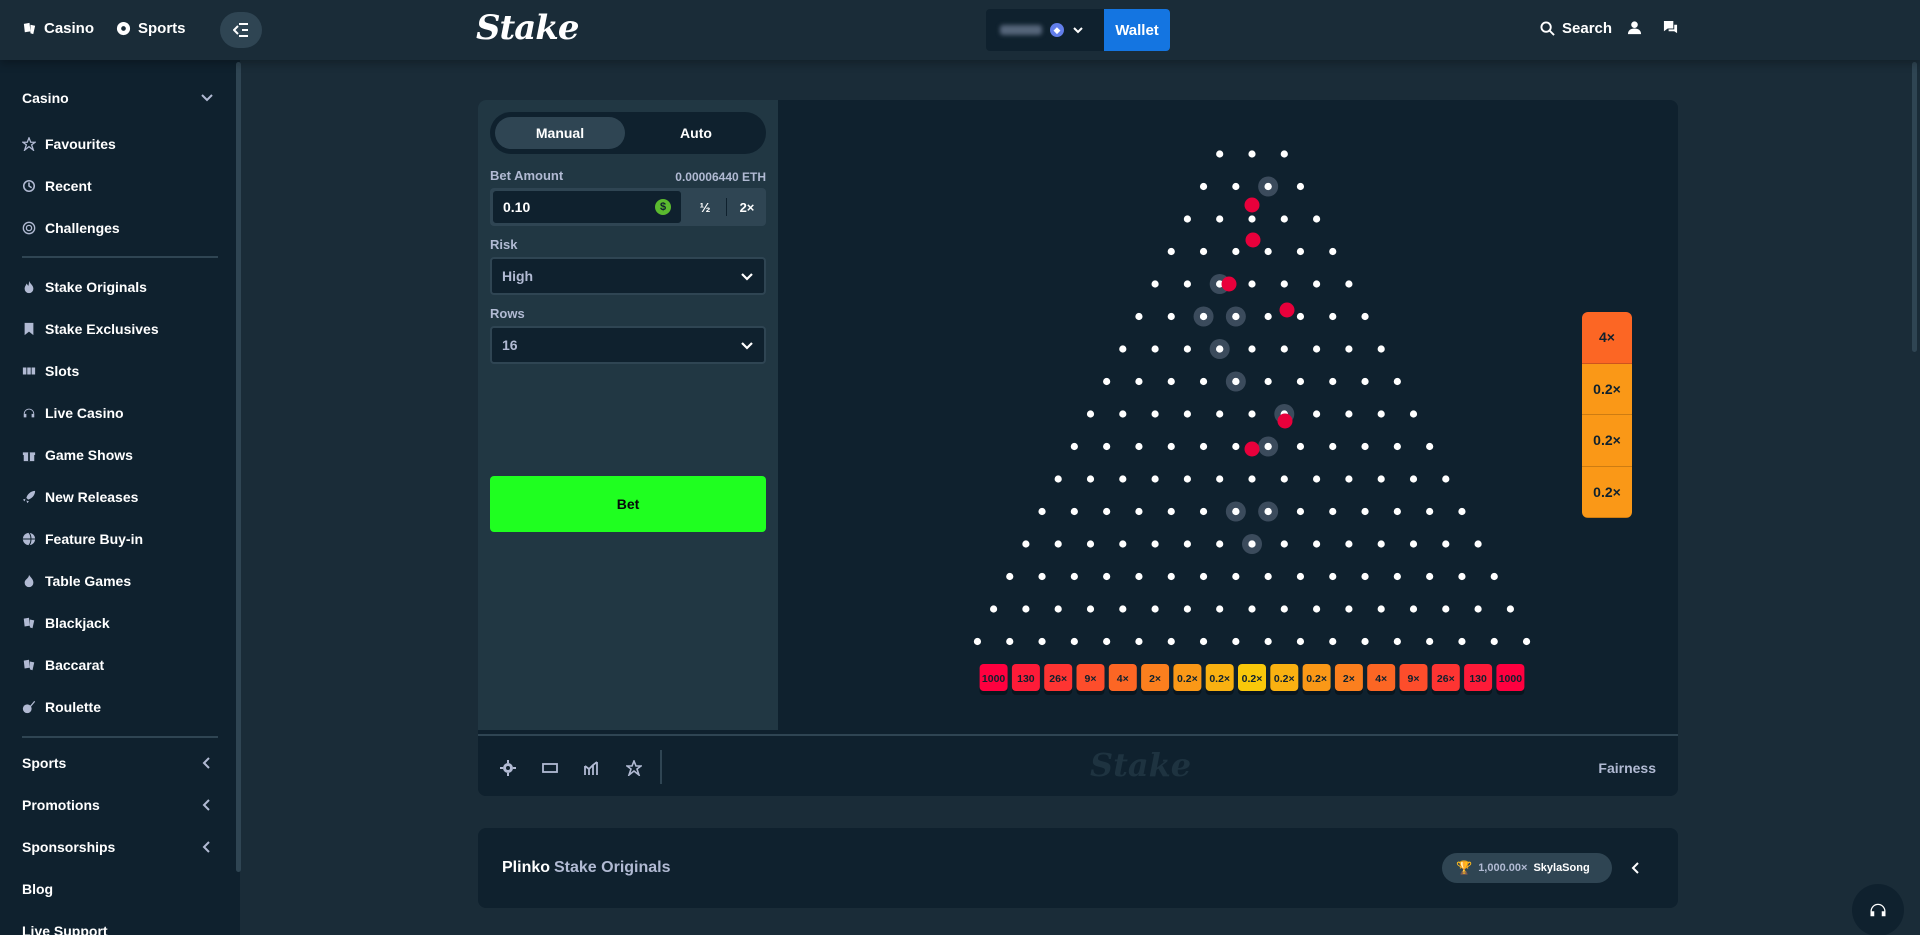 Image resolution: width=1920 pixels, height=935 pixels. Describe the element at coordinates (29, 371) in the screenshot. I see `slots-icon` at that location.